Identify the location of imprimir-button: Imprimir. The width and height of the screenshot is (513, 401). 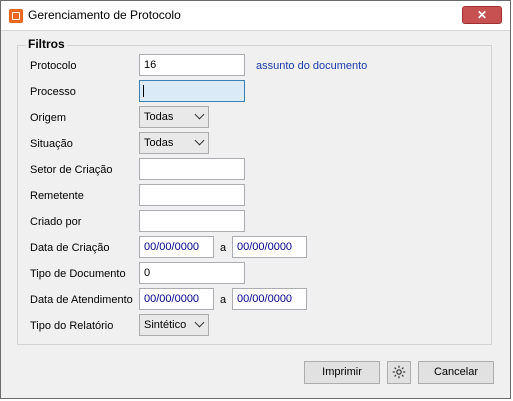
(342, 372).